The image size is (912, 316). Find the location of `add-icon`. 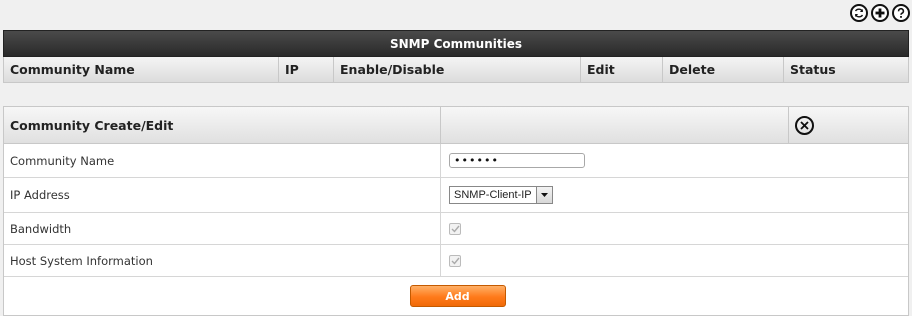

add-icon is located at coordinates (880, 13).